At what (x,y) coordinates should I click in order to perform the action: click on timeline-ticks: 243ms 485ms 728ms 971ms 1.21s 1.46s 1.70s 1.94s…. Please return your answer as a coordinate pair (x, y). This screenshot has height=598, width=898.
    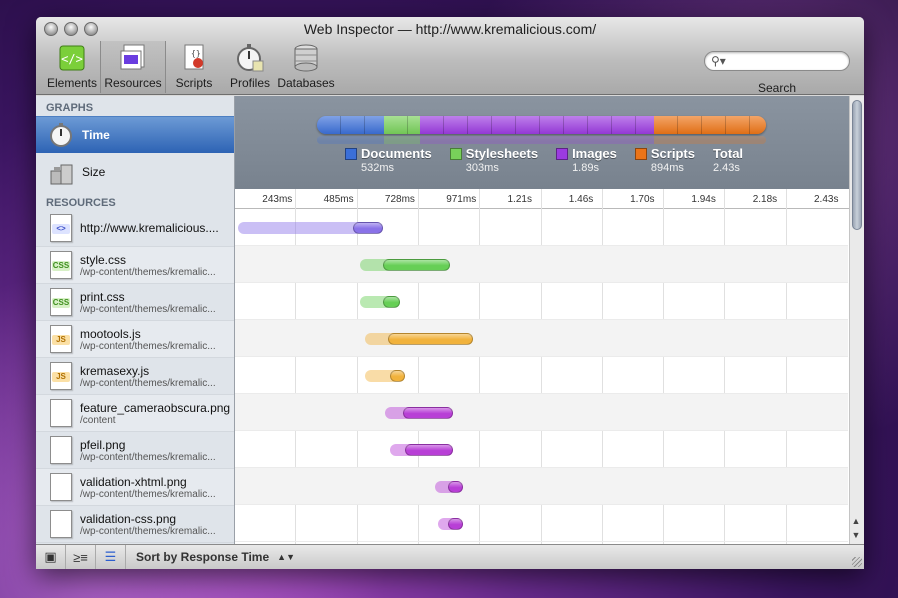
    Looking at the image, I should click on (549, 199).